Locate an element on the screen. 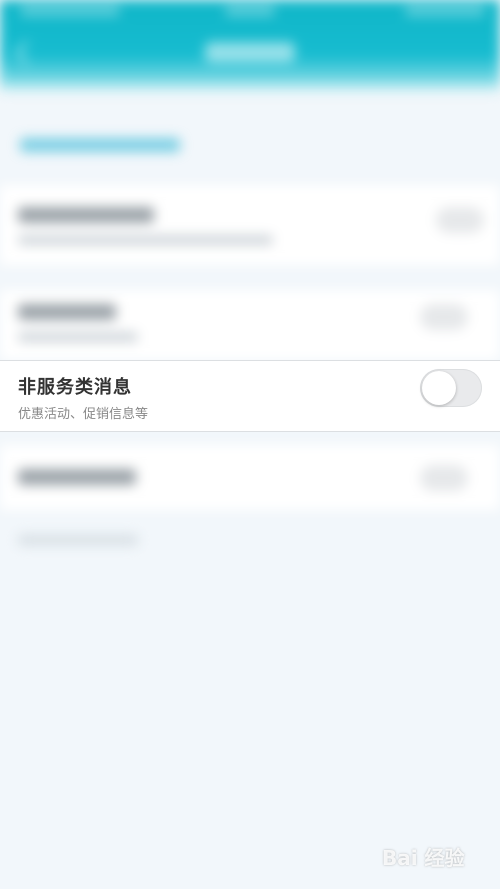 This screenshot has width=500, height=889. settings-row-2-title is located at coordinates (67, 312).